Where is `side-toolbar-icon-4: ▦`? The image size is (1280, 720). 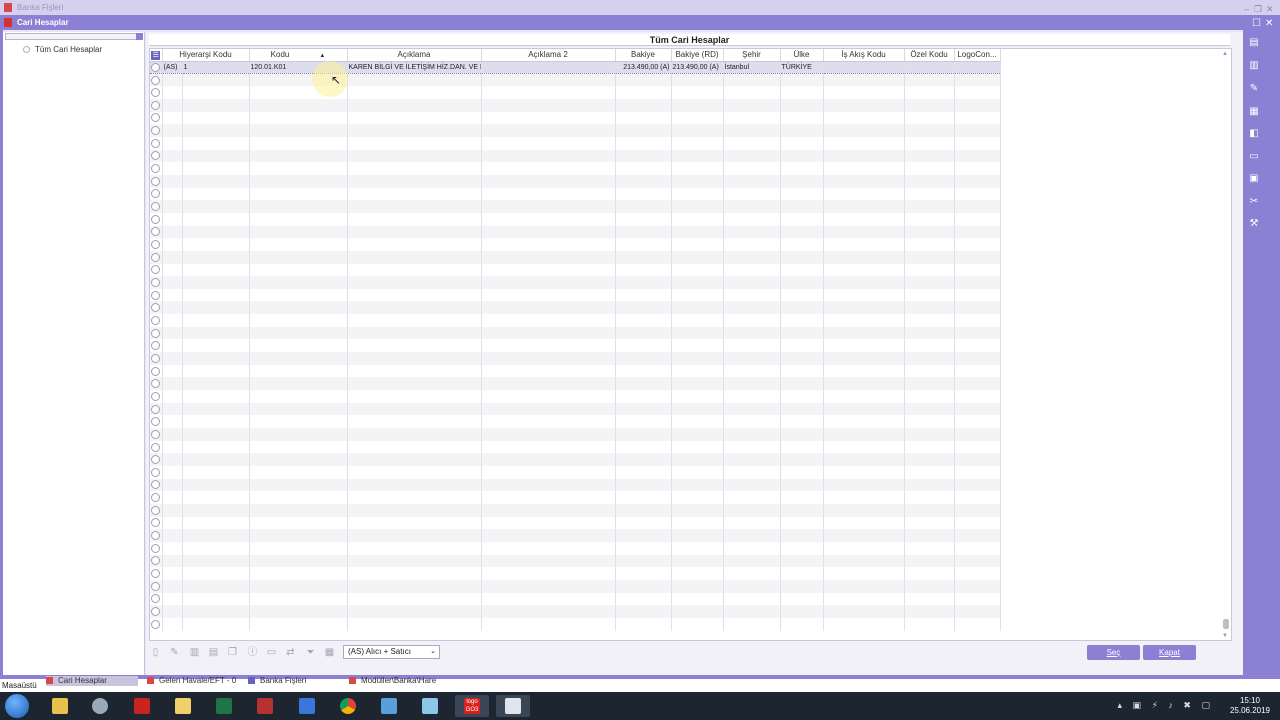
side-toolbar-icon-4: ▦ is located at coordinates (1254, 112).